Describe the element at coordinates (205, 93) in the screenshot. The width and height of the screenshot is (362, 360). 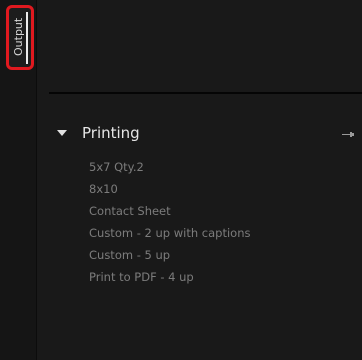
I see `panel-divider` at that location.